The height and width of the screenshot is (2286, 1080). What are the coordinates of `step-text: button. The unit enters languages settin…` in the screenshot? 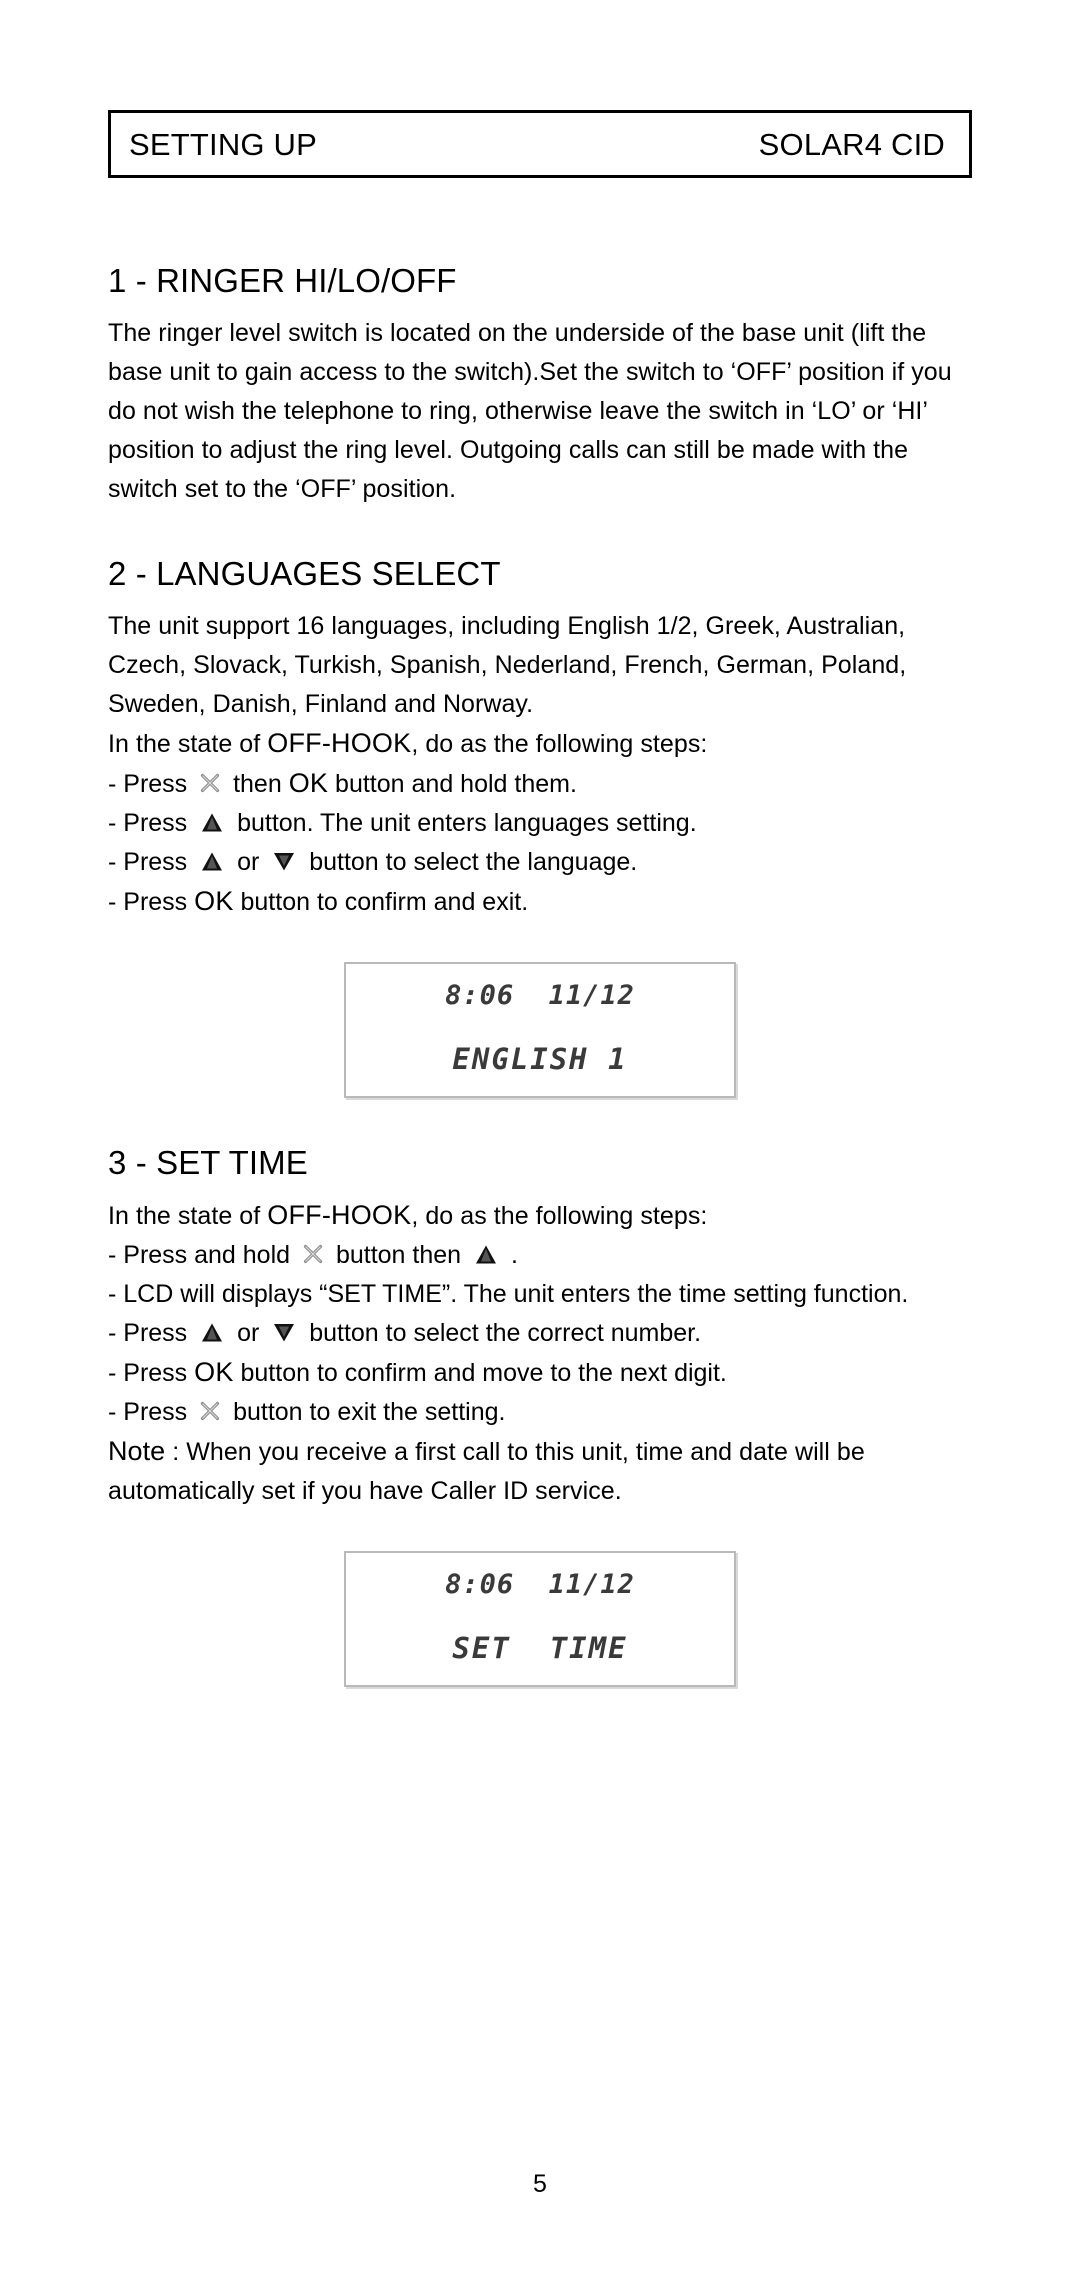 It's located at (463, 822).